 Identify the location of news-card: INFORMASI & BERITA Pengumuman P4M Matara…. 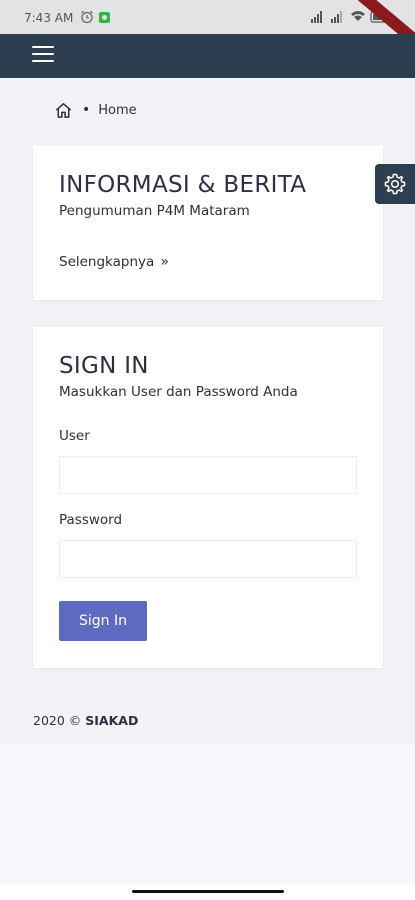
(208, 223).